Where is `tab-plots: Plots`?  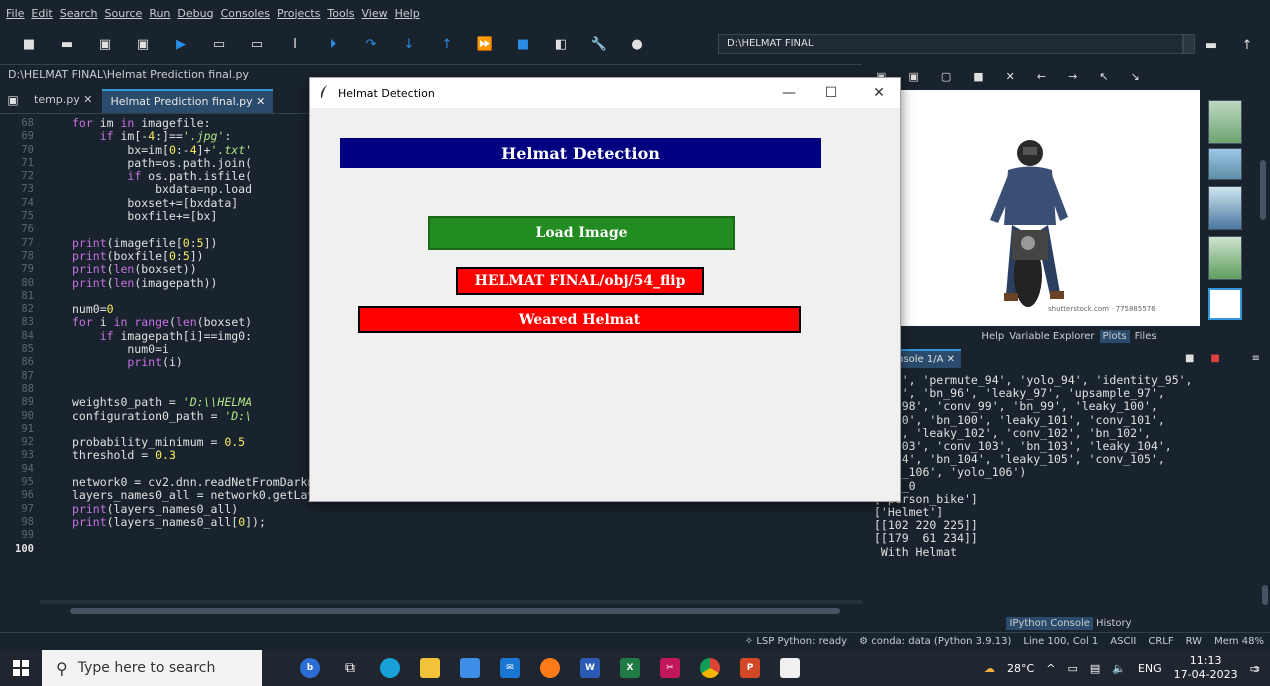
tab-plots: Plots is located at coordinates (1114, 336).